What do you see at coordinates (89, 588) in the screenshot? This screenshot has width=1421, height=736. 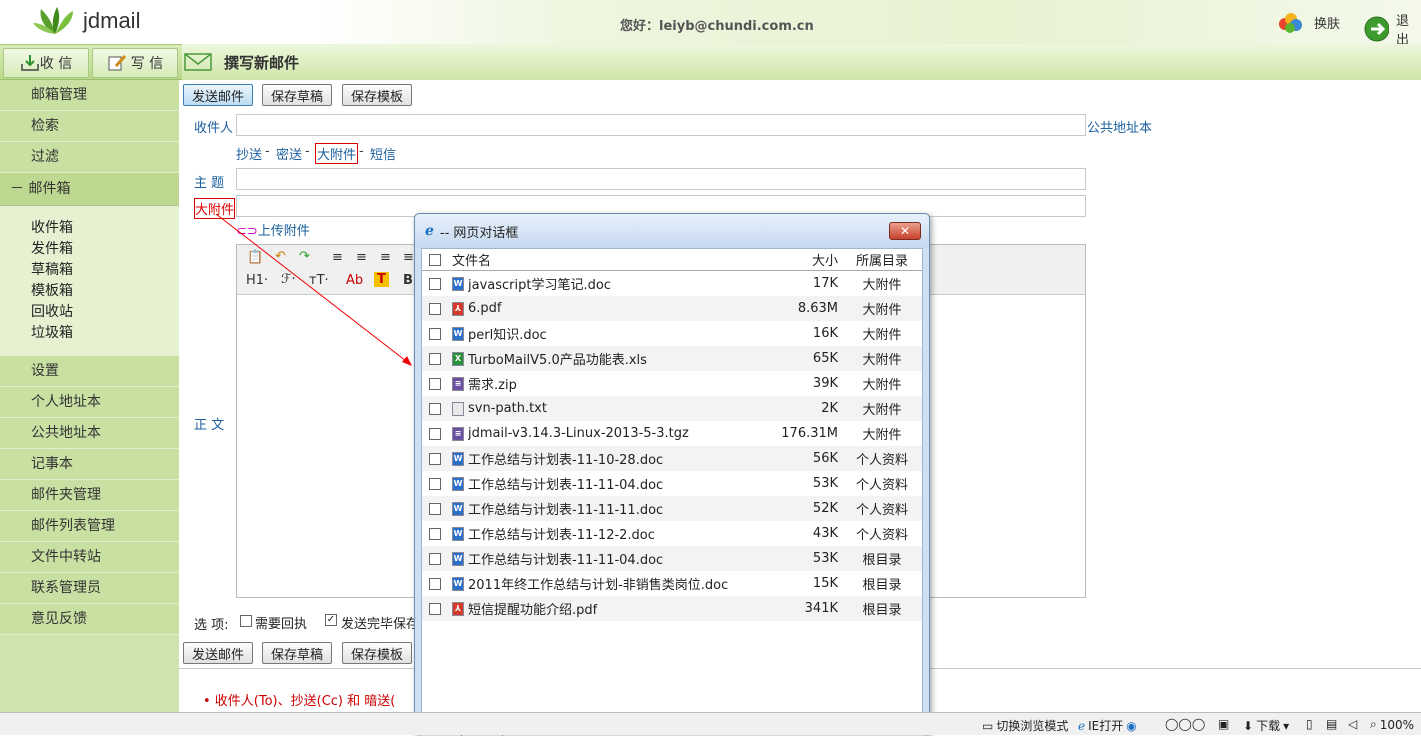 I see `sidebar-item-contact-admin: 联系管理员` at bounding box center [89, 588].